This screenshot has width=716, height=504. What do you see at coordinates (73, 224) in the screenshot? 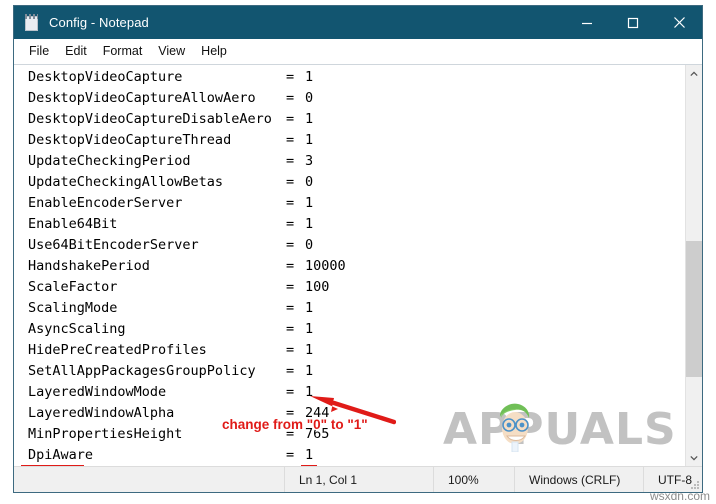
I see `config-key: Enable64Bit` at bounding box center [73, 224].